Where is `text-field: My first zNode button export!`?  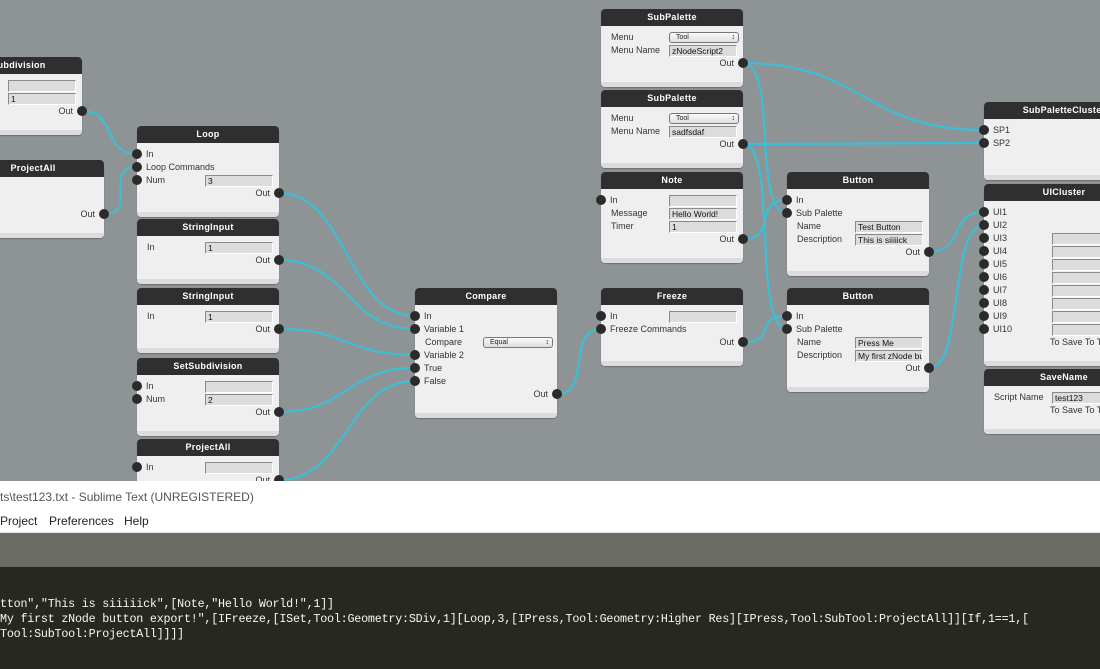
text-field: My first zNode button export! is located at coordinates (889, 356).